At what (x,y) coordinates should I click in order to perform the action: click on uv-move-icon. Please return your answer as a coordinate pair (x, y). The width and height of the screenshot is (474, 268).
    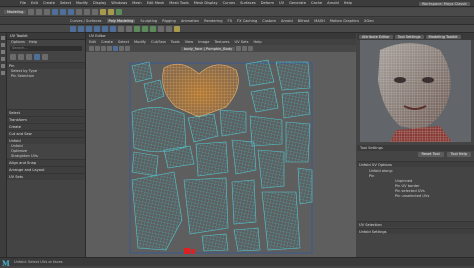
    Looking at the image, I should click on (97, 48).